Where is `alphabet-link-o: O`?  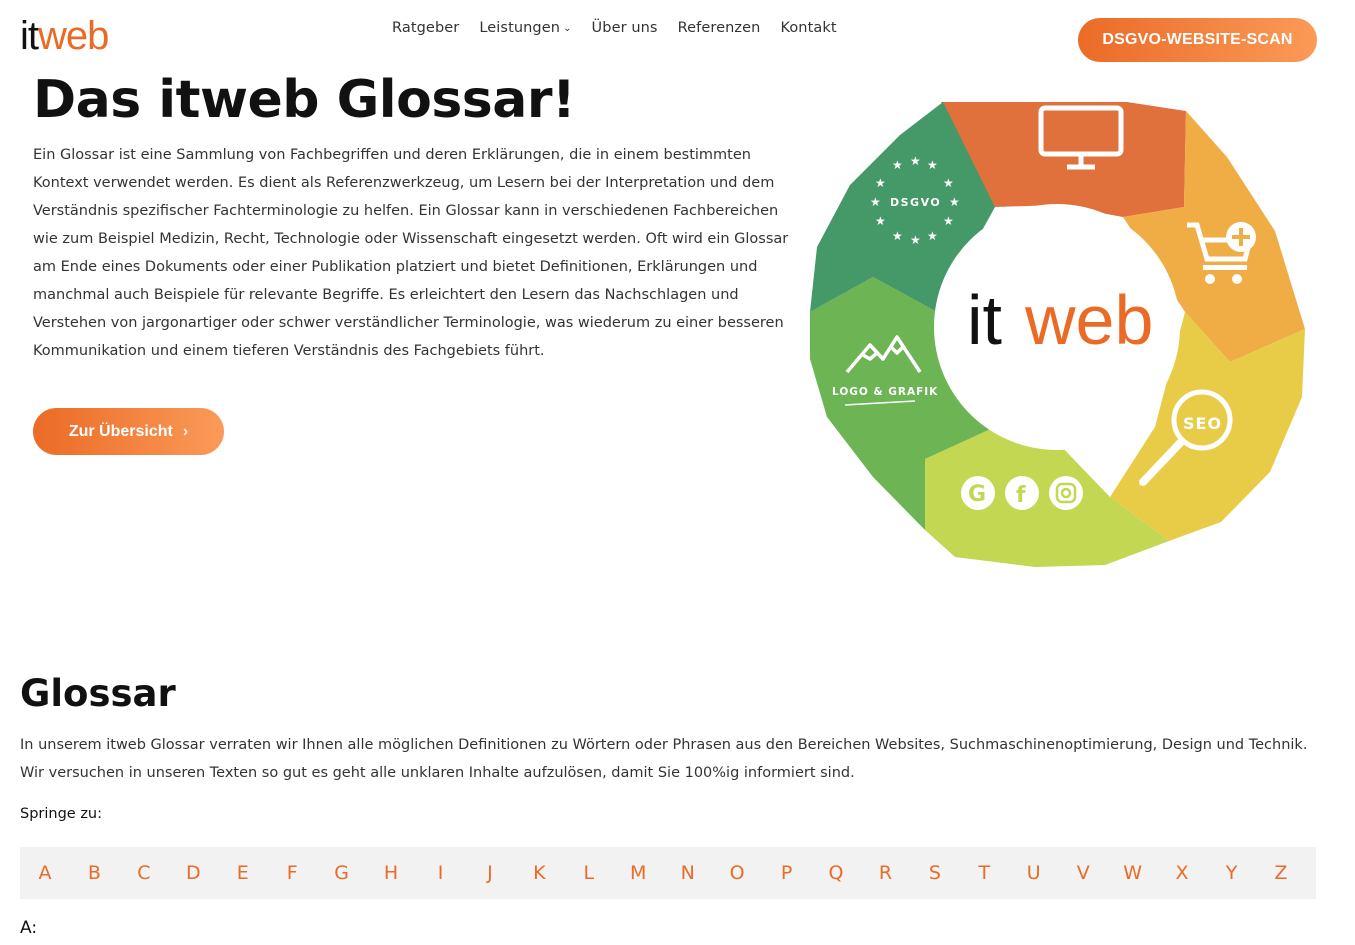
alphabet-link-o: O is located at coordinates (737, 873).